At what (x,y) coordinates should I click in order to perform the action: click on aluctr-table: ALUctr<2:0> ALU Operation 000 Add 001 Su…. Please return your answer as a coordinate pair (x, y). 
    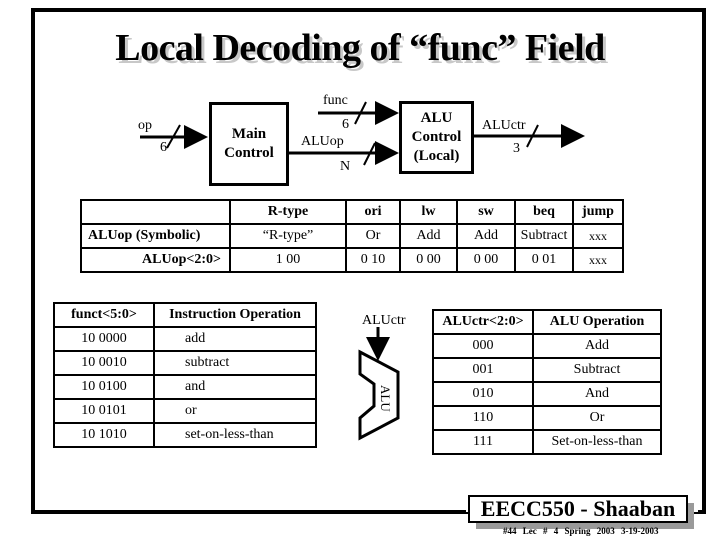
    Looking at the image, I should click on (547, 382).